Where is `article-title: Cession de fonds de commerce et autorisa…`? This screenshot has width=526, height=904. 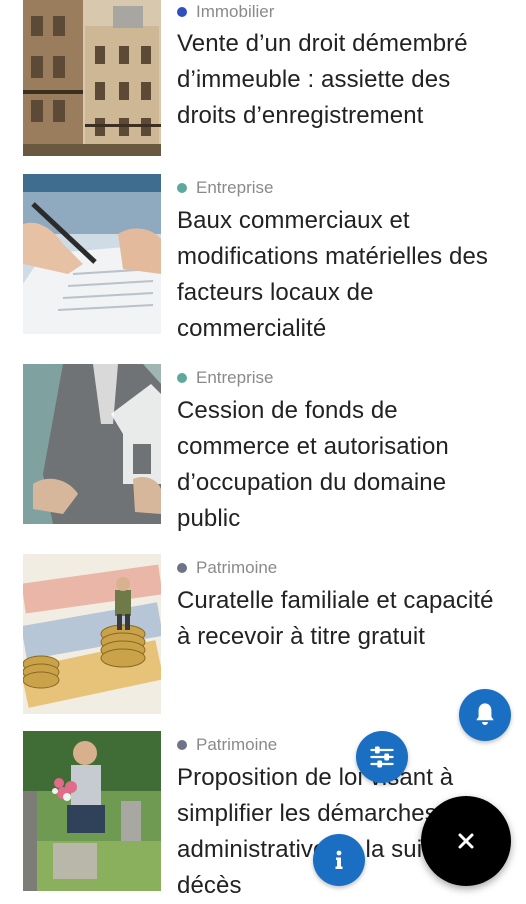 article-title: Cession de fonds de commerce et autorisa… is located at coordinates (337, 465).